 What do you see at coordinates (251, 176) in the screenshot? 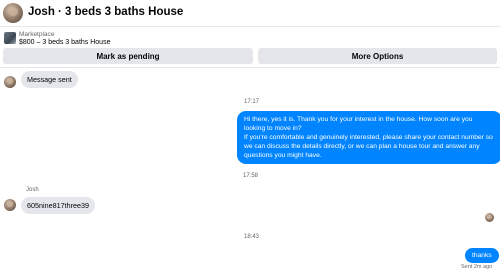
I see `timestamp: 17:58` at bounding box center [251, 176].